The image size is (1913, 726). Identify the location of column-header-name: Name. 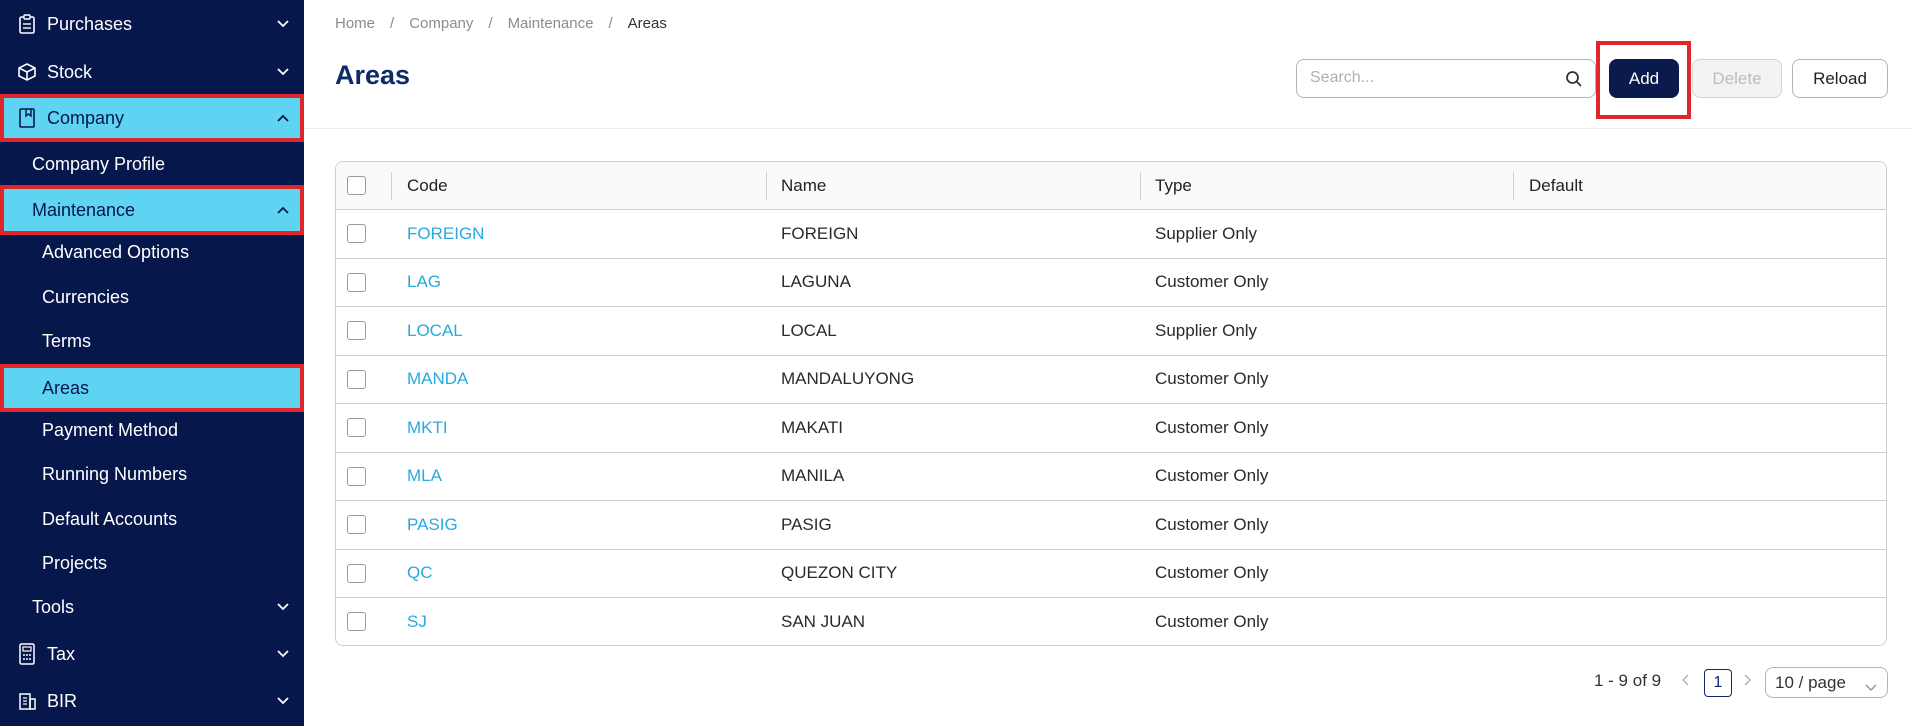
(803, 186).